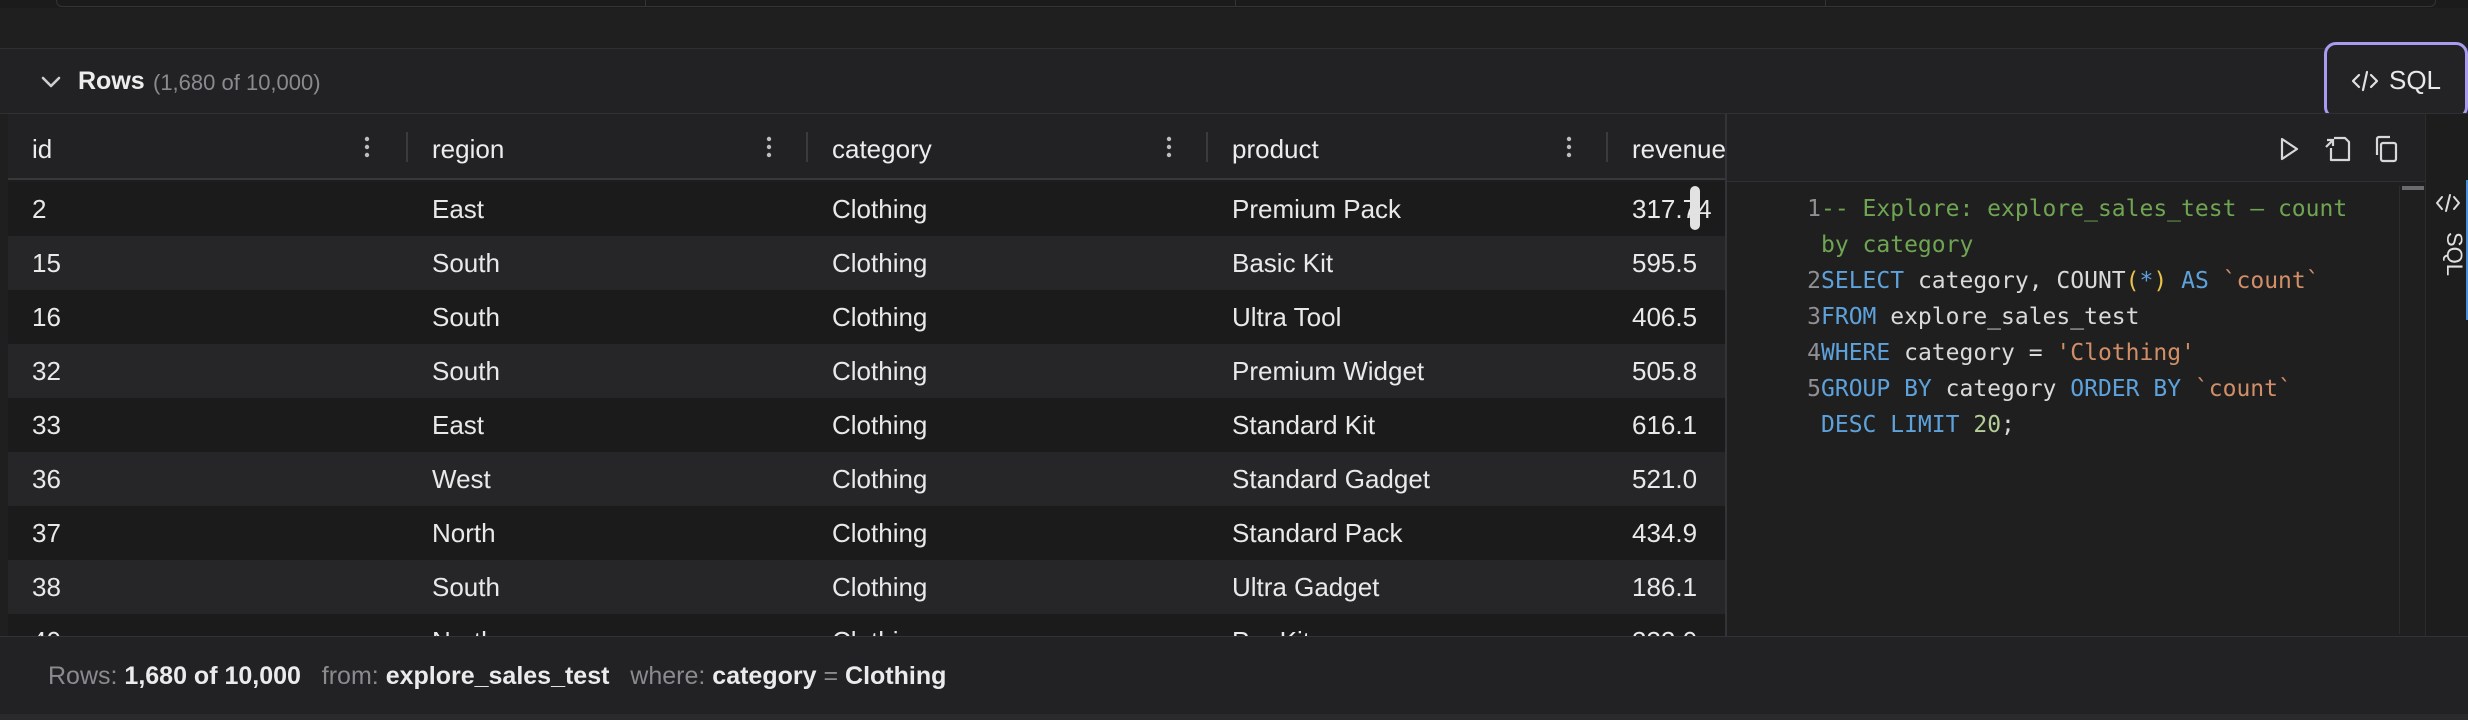 The height and width of the screenshot is (720, 2468). I want to click on code-token: 'Clothing', so click(2125, 353).